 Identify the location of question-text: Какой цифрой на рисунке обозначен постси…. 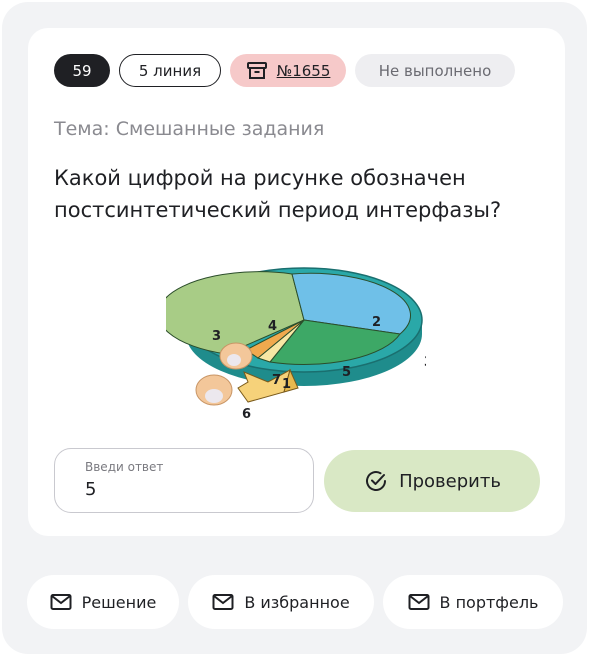
(278, 194).